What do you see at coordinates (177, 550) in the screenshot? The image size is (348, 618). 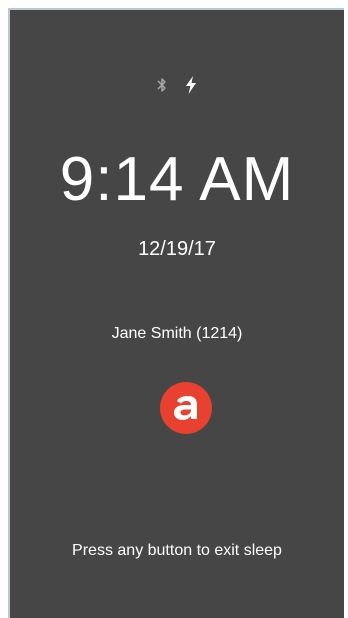 I see `exit-sleep-hint: Press any button to exit sleep` at bounding box center [177, 550].